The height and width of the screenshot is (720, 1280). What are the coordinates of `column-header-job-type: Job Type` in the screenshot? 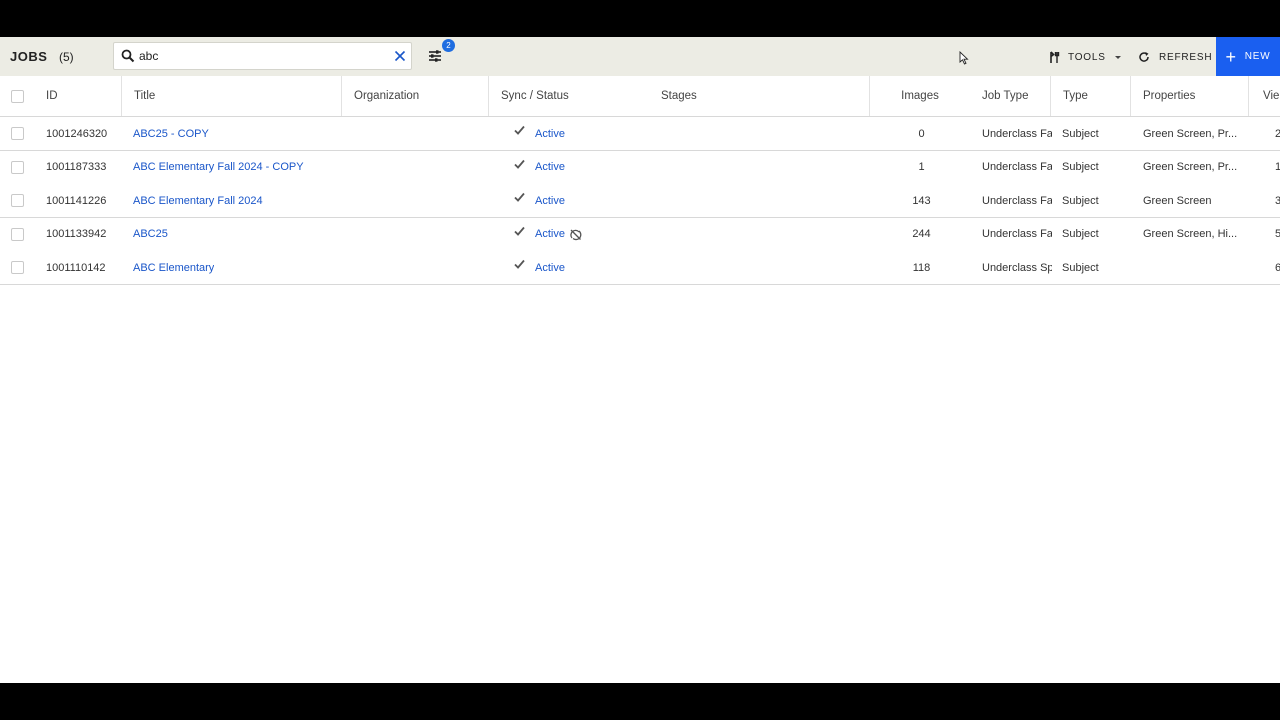 It's located at (1010, 96).